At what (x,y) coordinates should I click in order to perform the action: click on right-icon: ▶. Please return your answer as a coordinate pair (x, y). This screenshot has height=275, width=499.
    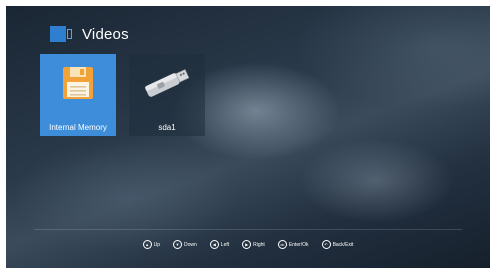
    Looking at the image, I should click on (247, 244).